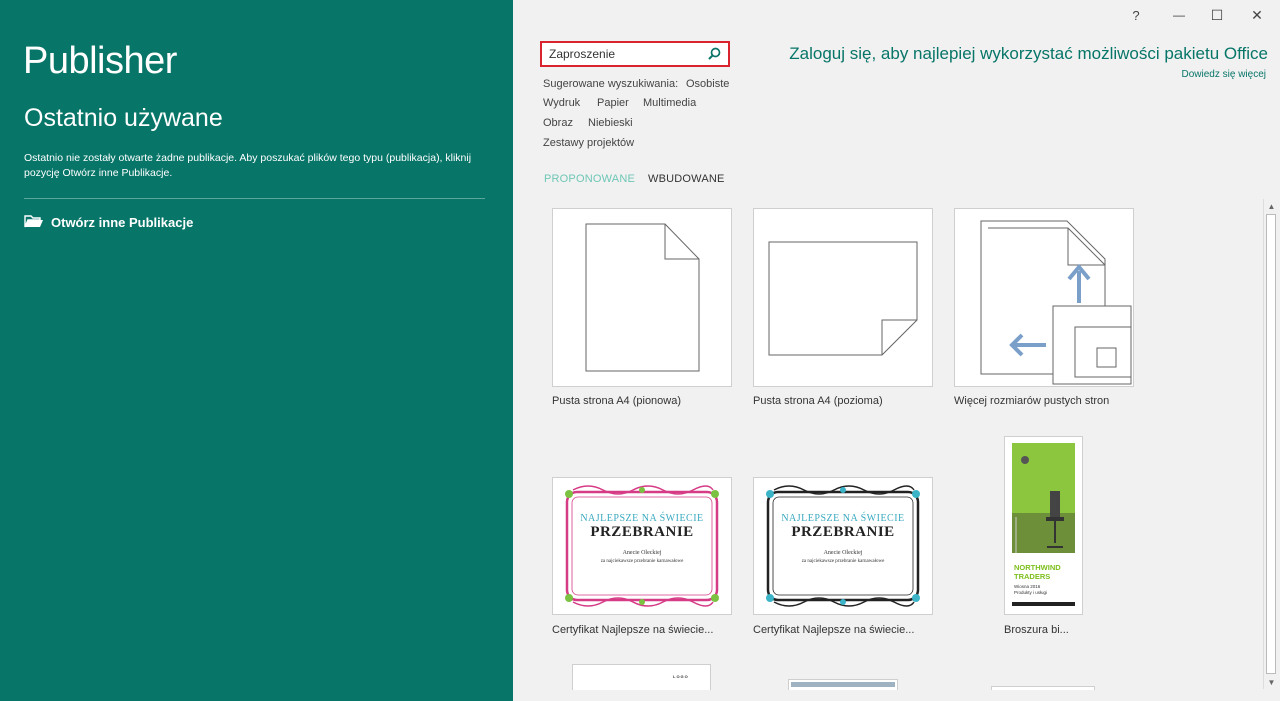  What do you see at coordinates (589, 179) in the screenshot?
I see `tab-featured: PROPONOWANE` at bounding box center [589, 179].